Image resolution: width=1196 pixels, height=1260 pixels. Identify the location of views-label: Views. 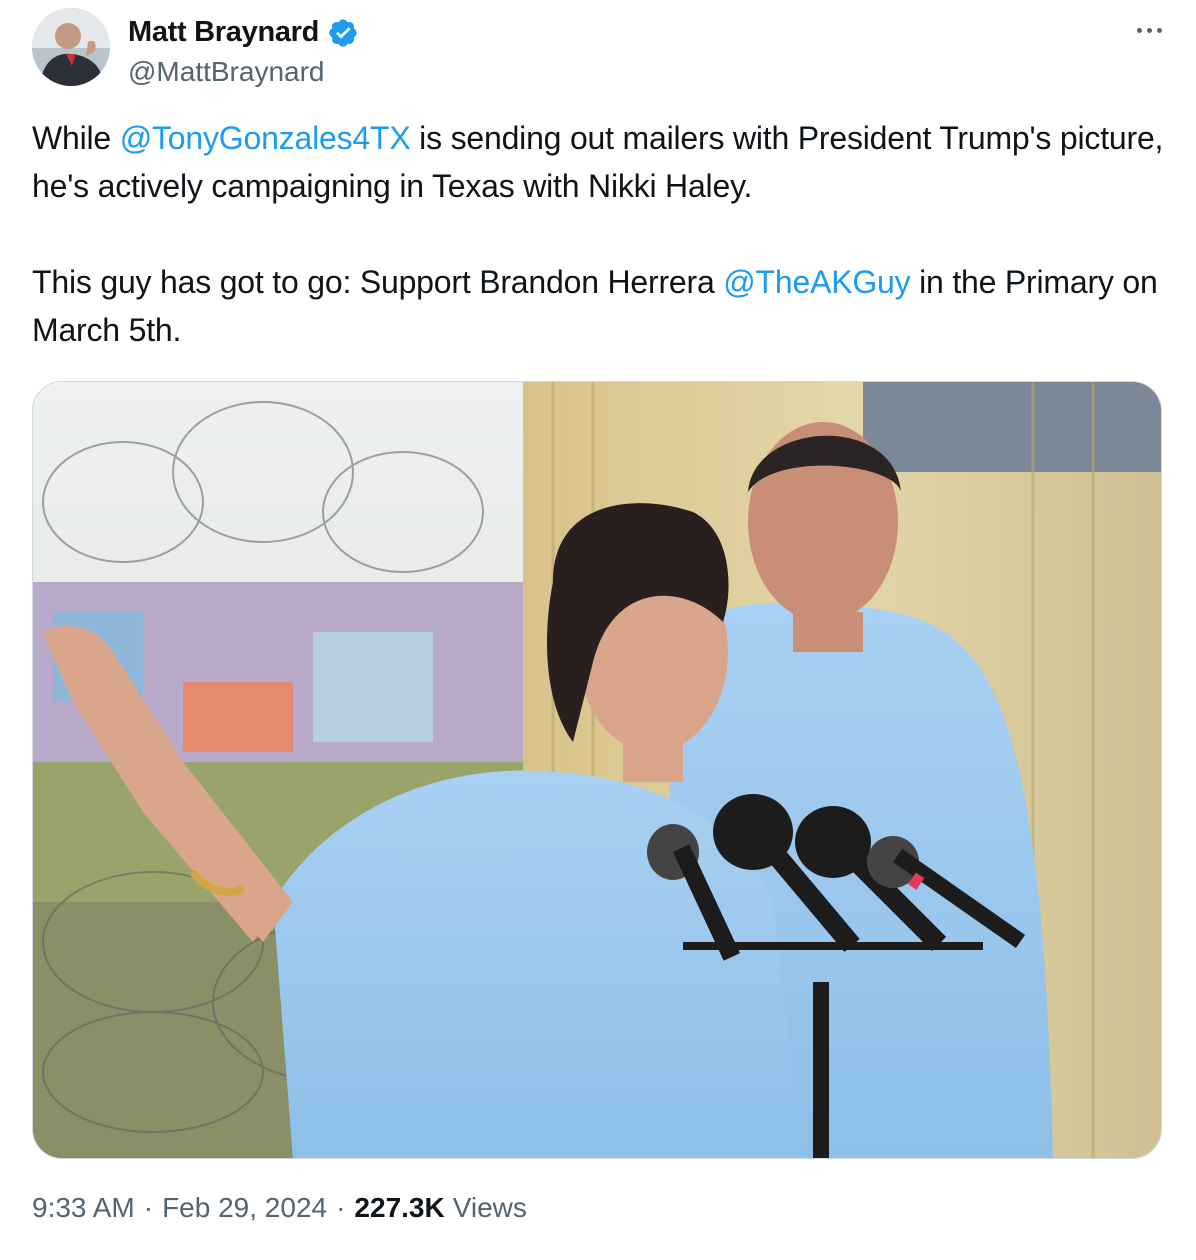
(489, 1207).